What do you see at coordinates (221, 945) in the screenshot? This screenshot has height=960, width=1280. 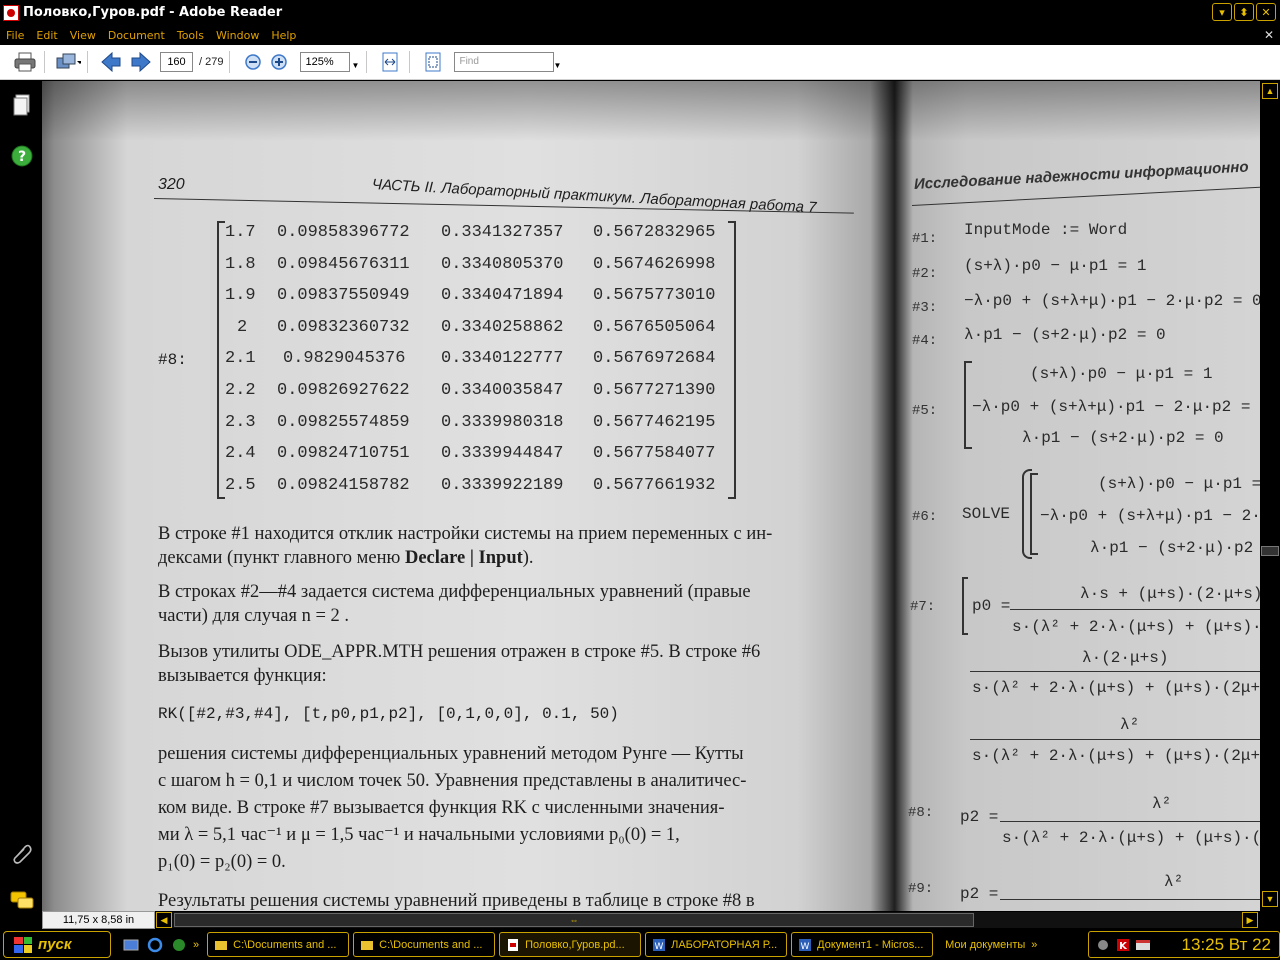 I see `folder-icon` at bounding box center [221, 945].